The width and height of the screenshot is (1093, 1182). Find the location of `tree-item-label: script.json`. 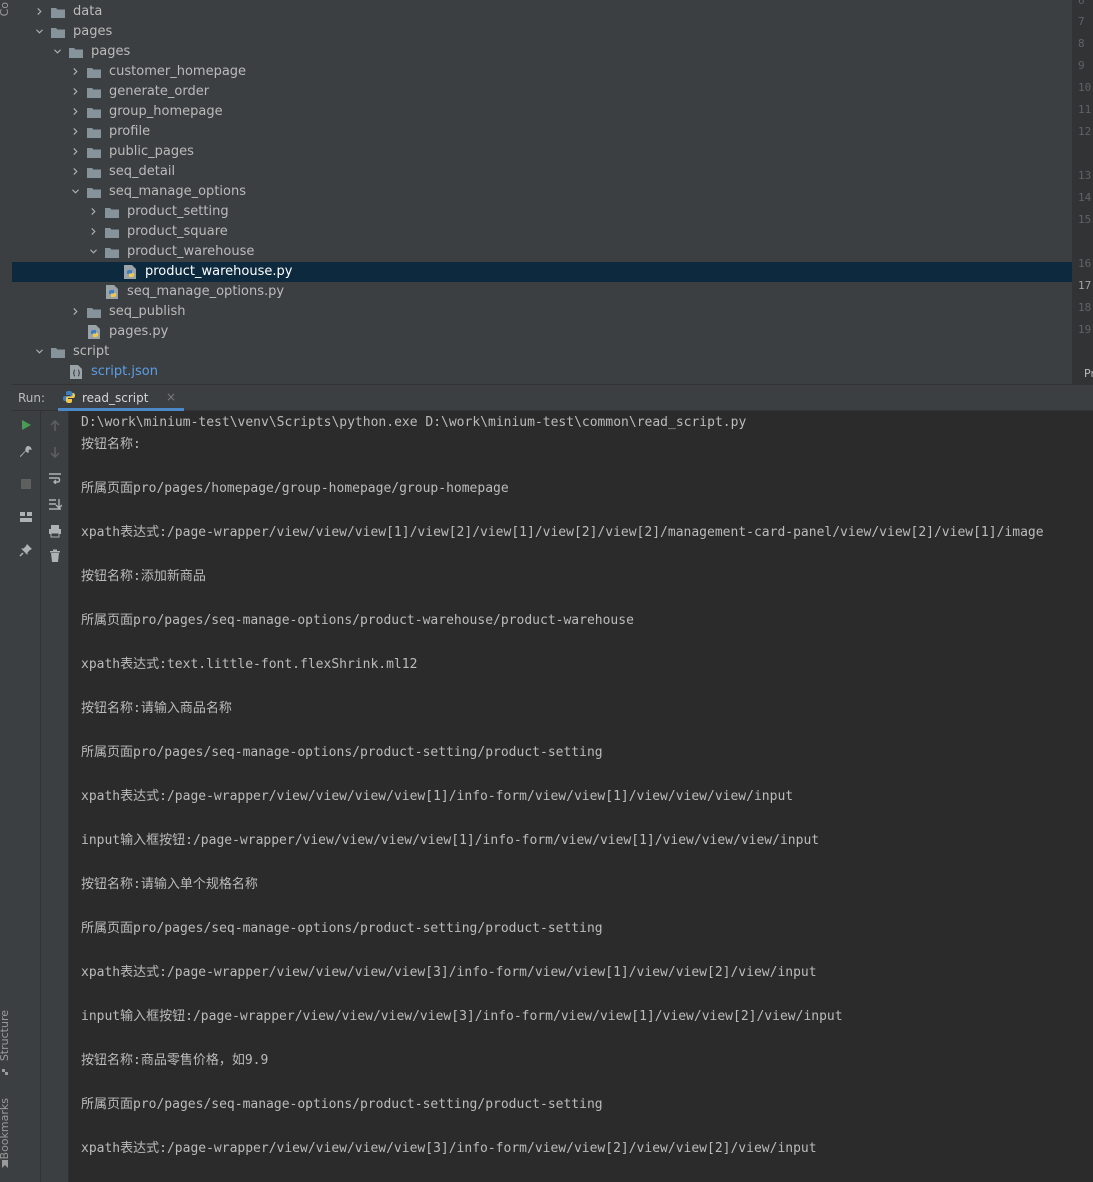

tree-item-label: script.json is located at coordinates (124, 371).